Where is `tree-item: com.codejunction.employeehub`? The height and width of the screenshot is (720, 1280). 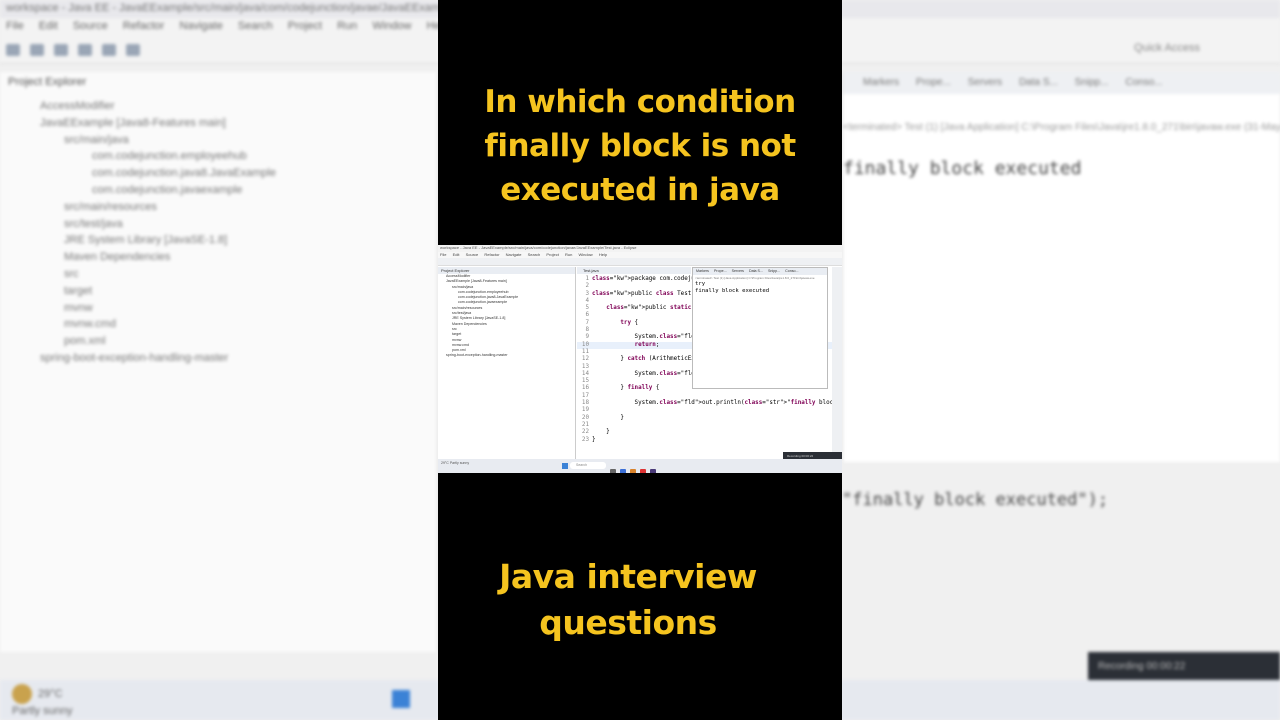
tree-item: com.codejunction.employeehub is located at coordinates (144, 156).